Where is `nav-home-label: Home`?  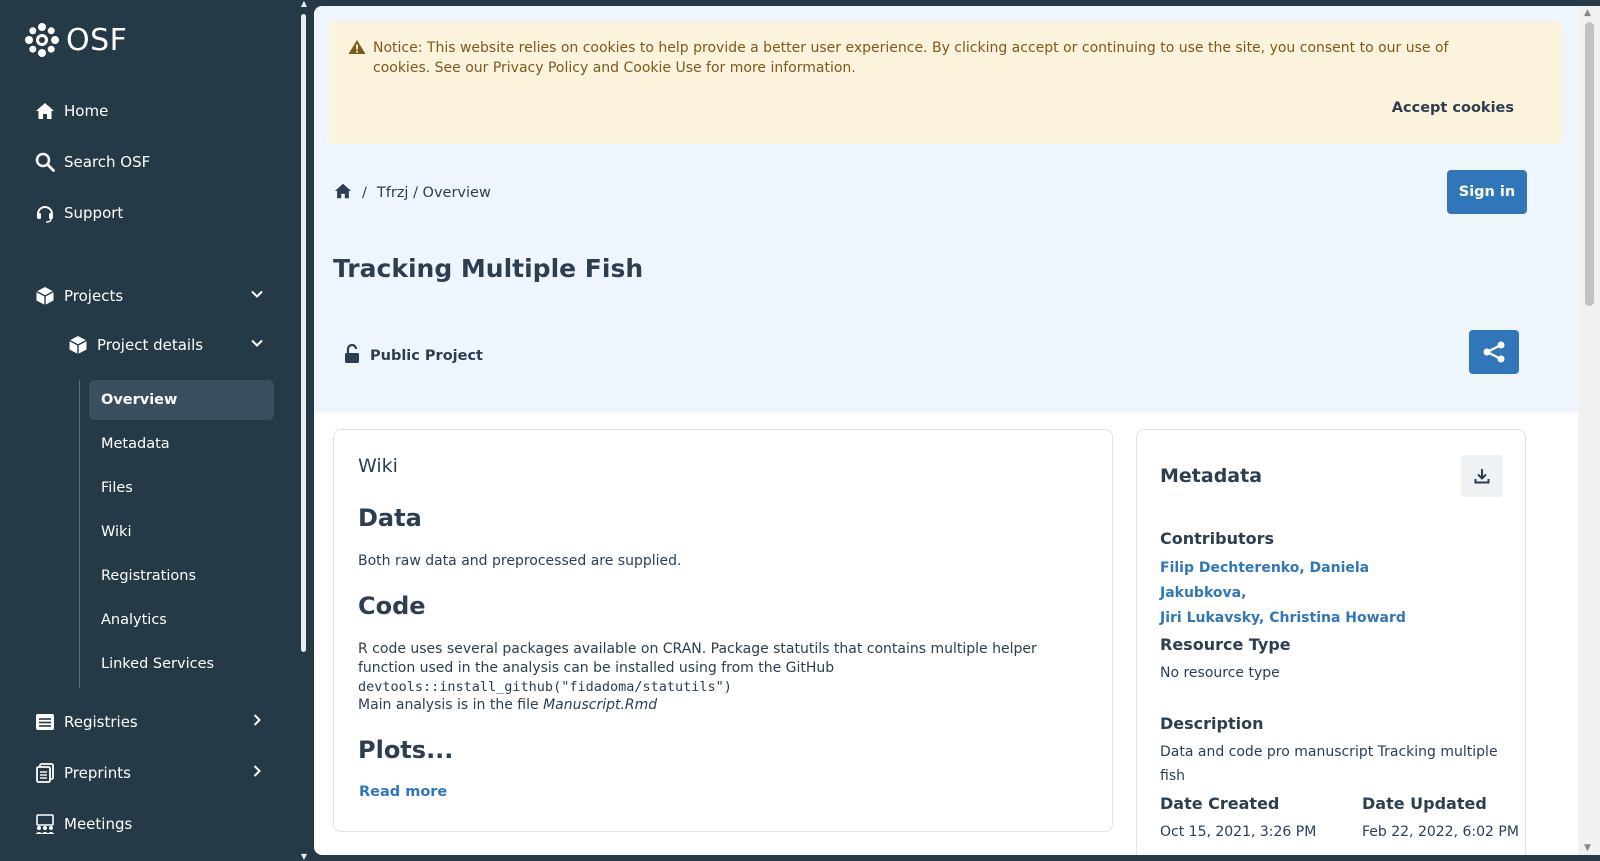 nav-home-label: Home is located at coordinates (86, 111).